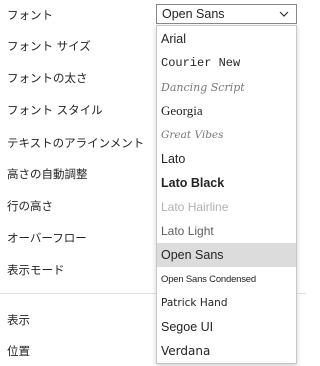 The image size is (320, 366). What do you see at coordinates (18, 320) in the screenshot?
I see `label-visible: 表示` at bounding box center [18, 320].